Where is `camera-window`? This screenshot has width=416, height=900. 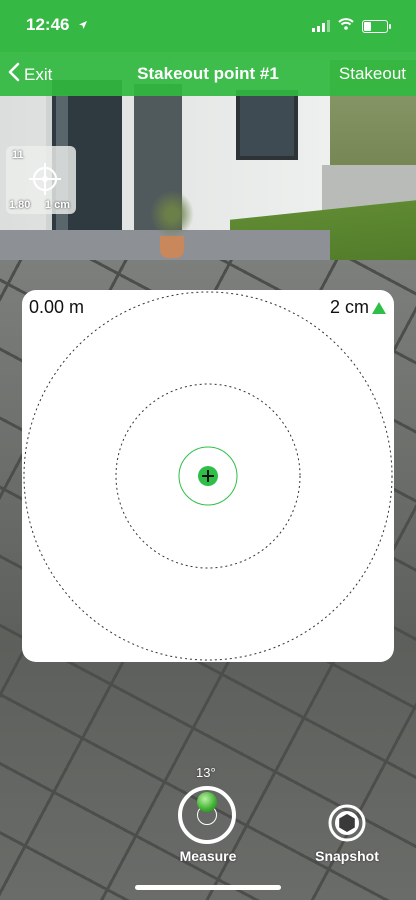
camera-window is located at coordinates (267, 125).